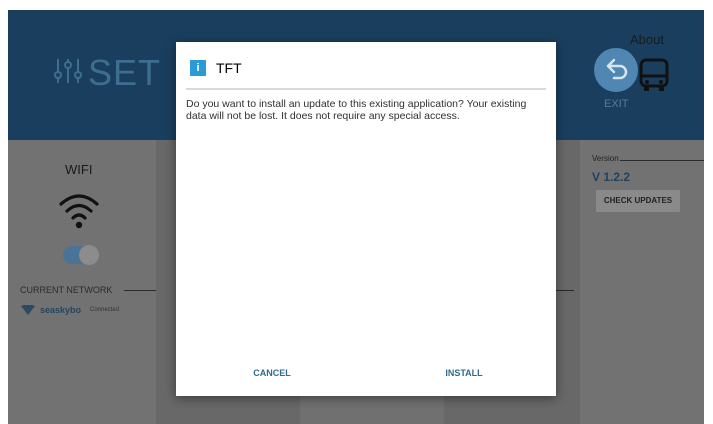 This screenshot has height=424, width=713. What do you see at coordinates (464, 373) in the screenshot?
I see `install-button: INSTALL` at bounding box center [464, 373].